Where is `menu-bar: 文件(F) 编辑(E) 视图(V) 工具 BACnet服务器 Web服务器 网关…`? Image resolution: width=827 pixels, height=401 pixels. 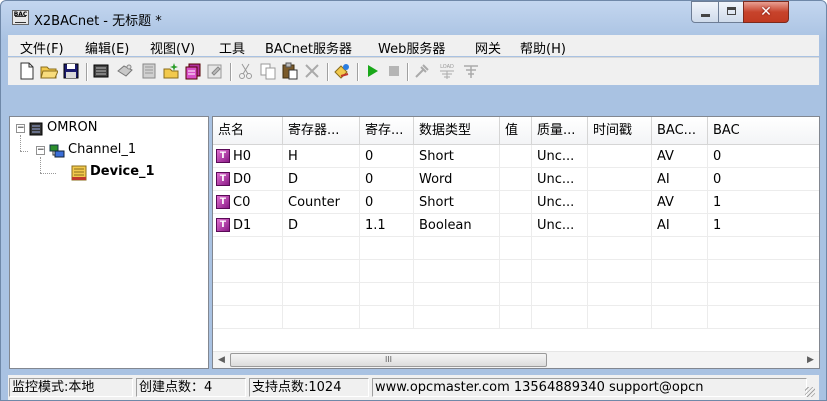
menu-bar: 文件(F) 编辑(E) 视图(V) 工具 BACnet服务器 Web服务器 网关… is located at coordinates (413, 46).